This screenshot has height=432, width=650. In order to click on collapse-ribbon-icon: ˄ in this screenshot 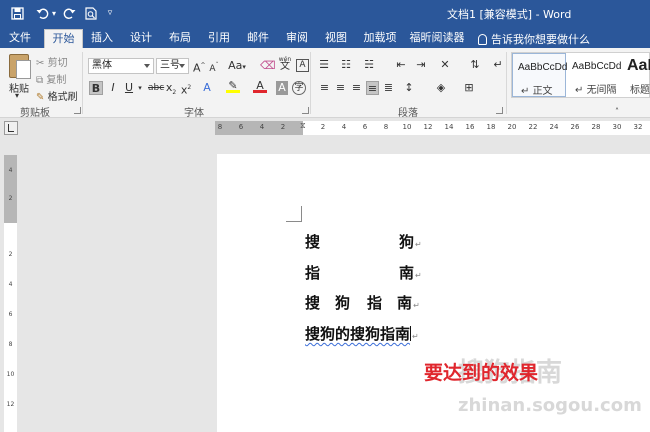, I will do `click(617, 112)`.